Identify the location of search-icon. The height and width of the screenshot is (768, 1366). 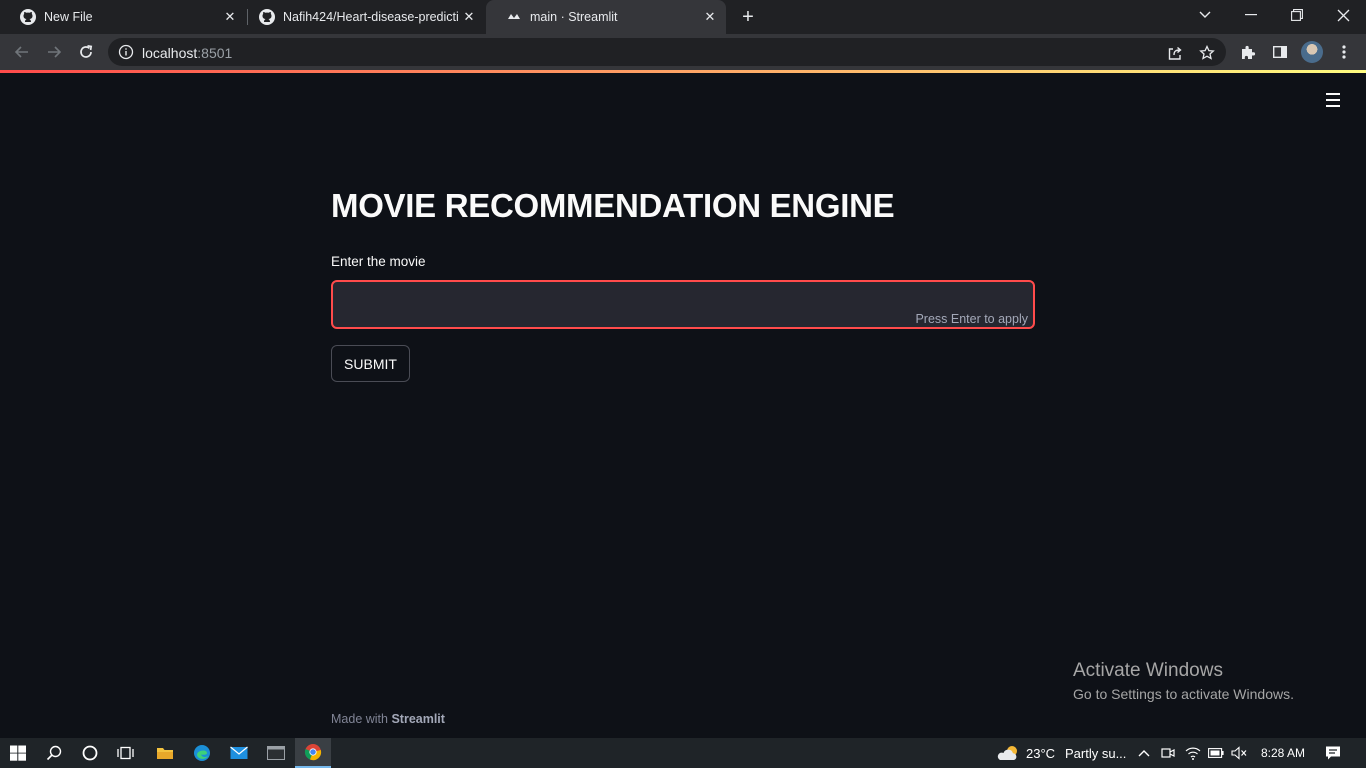
(54, 753).